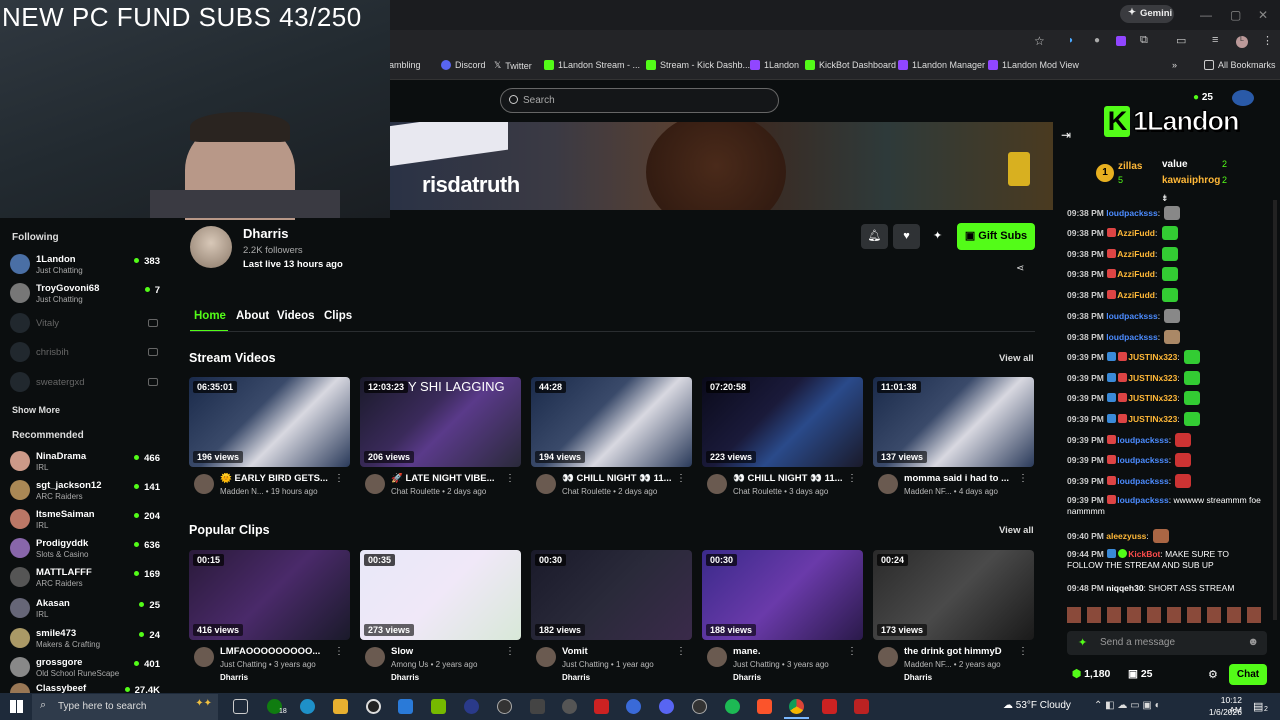  What do you see at coordinates (1275, 410) in the screenshot?
I see `chat-scrollbar` at bounding box center [1275, 410].